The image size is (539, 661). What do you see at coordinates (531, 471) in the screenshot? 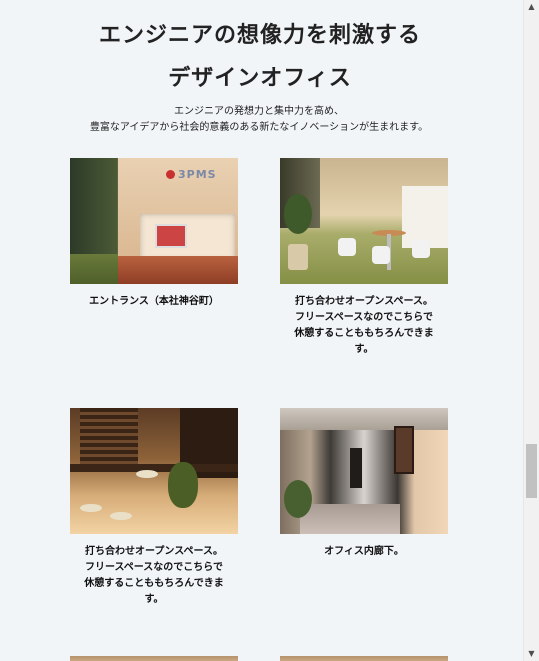
I see `scroll-thumb` at bounding box center [531, 471].